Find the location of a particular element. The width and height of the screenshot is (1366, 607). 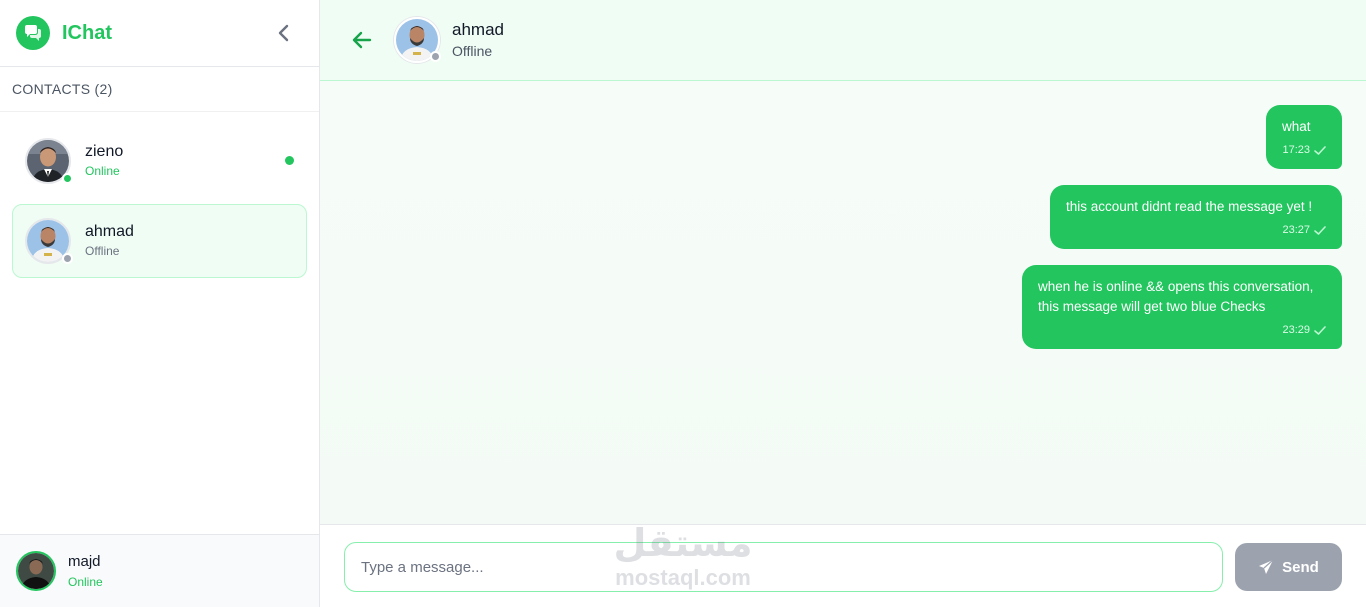

message-time: 17:23 is located at coordinates (1296, 150).